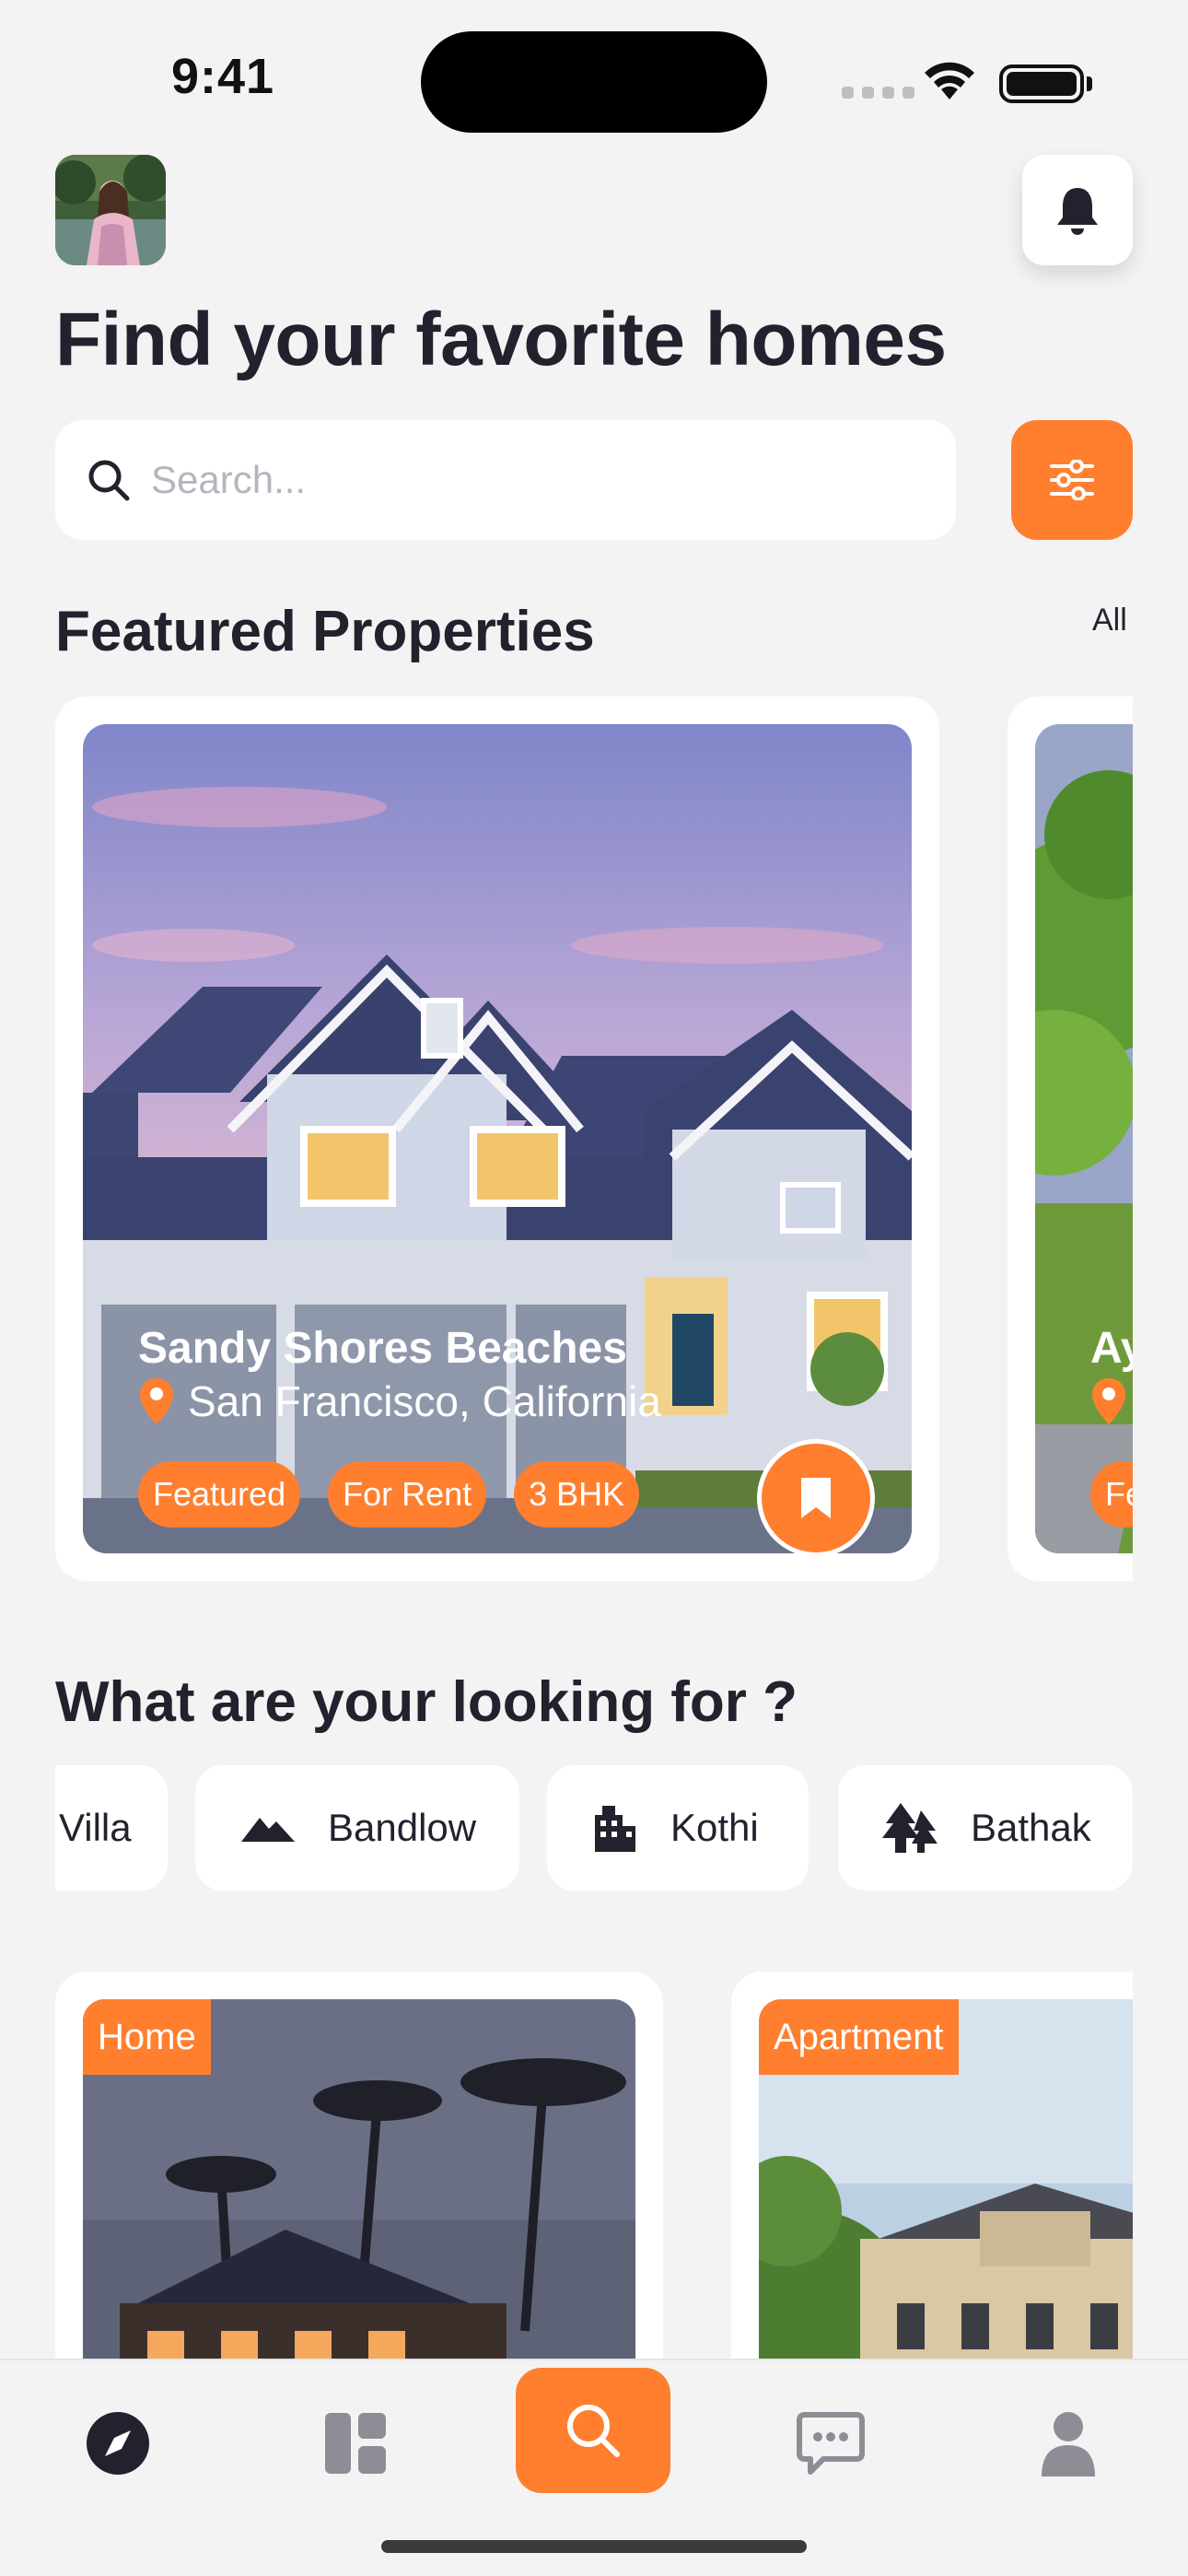 The width and height of the screenshot is (1188, 2576). I want to click on compass-icon, so click(118, 2443).